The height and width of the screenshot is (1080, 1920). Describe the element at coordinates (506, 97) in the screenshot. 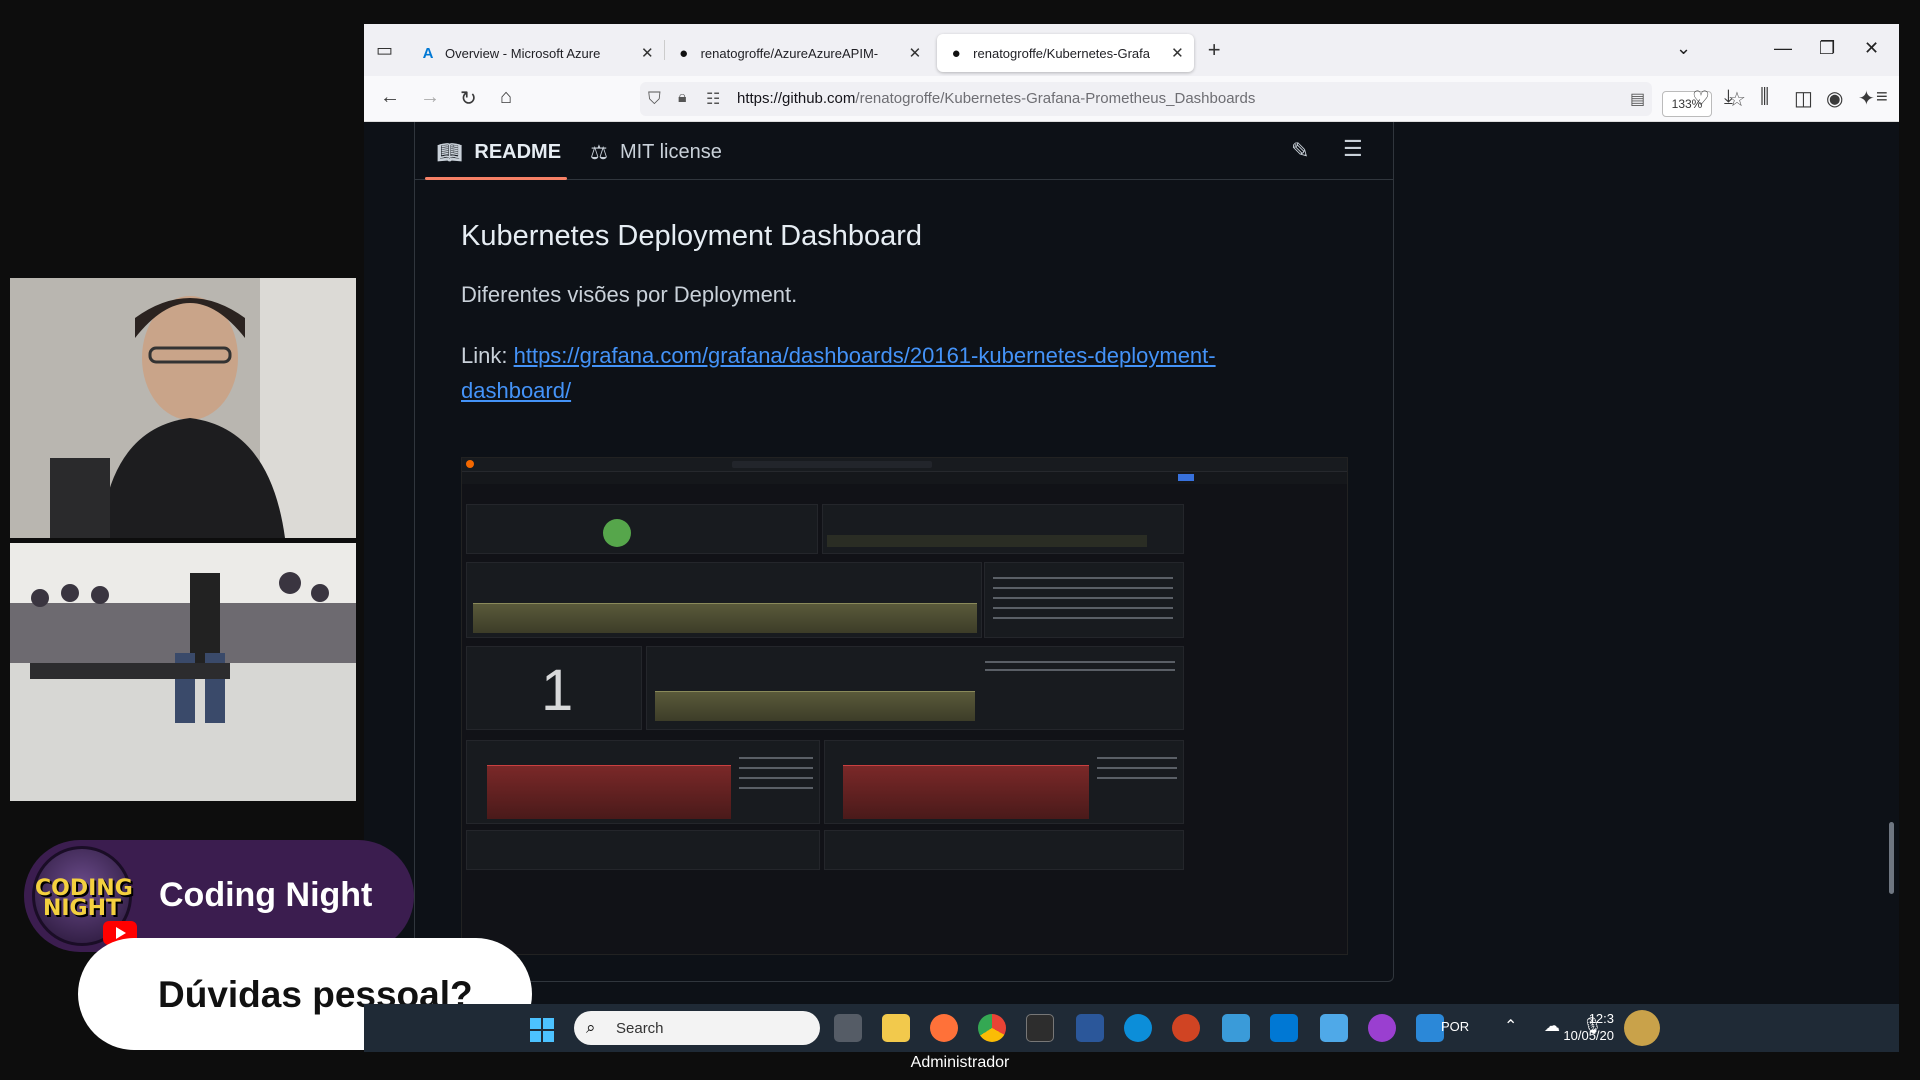

I see `home-icon: ⌂` at that location.